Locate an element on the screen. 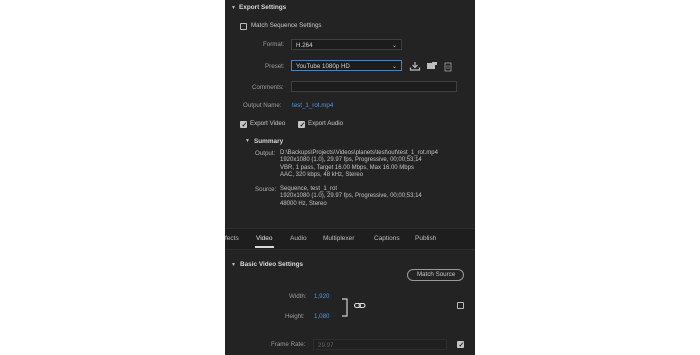  format-label: Format: is located at coordinates (274, 44).